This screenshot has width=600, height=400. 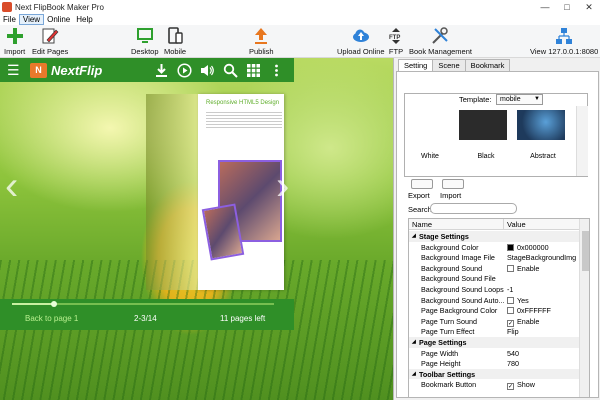 I want to click on property-value: -1, so click(x=543, y=289).